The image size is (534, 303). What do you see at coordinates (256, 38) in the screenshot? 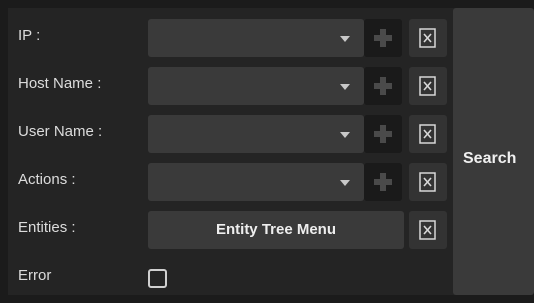
I see `ip-dropdown` at bounding box center [256, 38].